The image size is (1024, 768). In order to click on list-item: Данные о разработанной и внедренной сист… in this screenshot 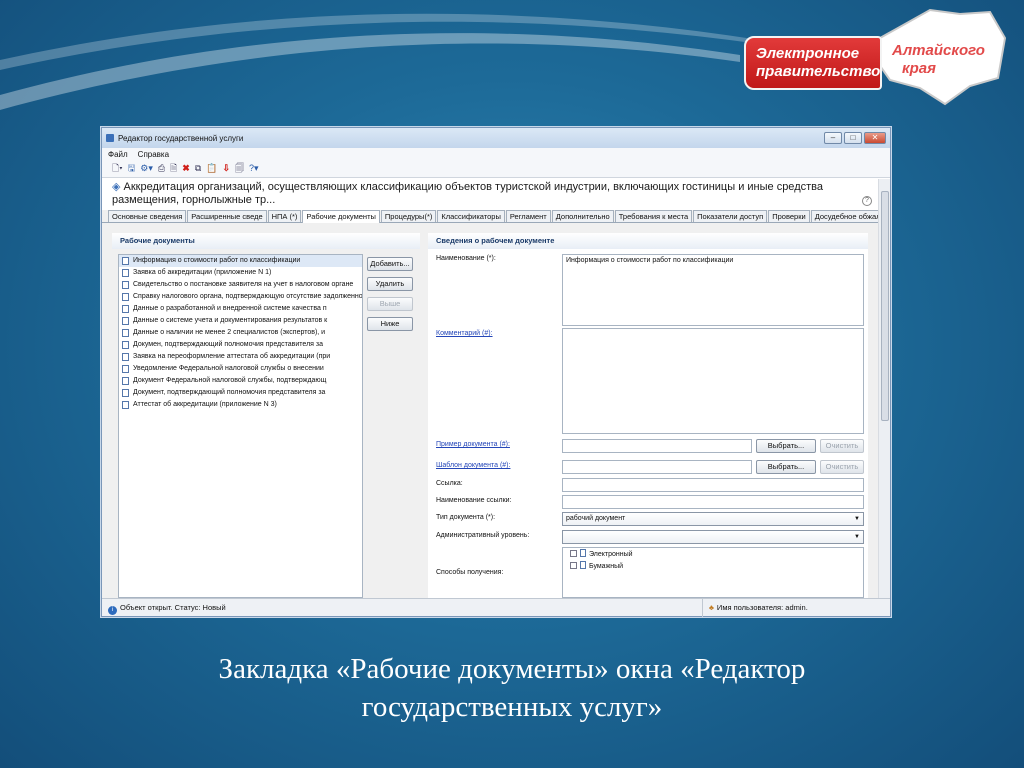, I will do `click(240, 309)`.